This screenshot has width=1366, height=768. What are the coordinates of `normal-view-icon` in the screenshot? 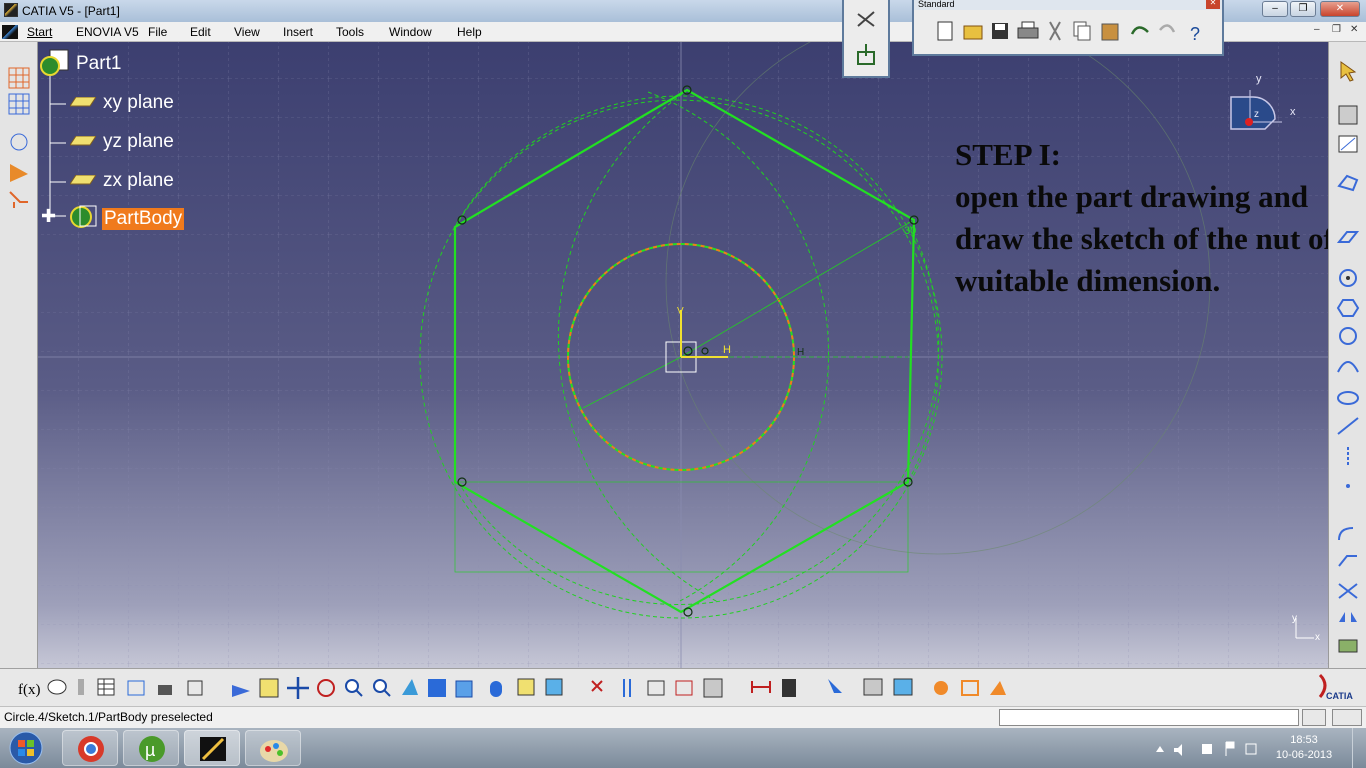 It's located at (410, 687).